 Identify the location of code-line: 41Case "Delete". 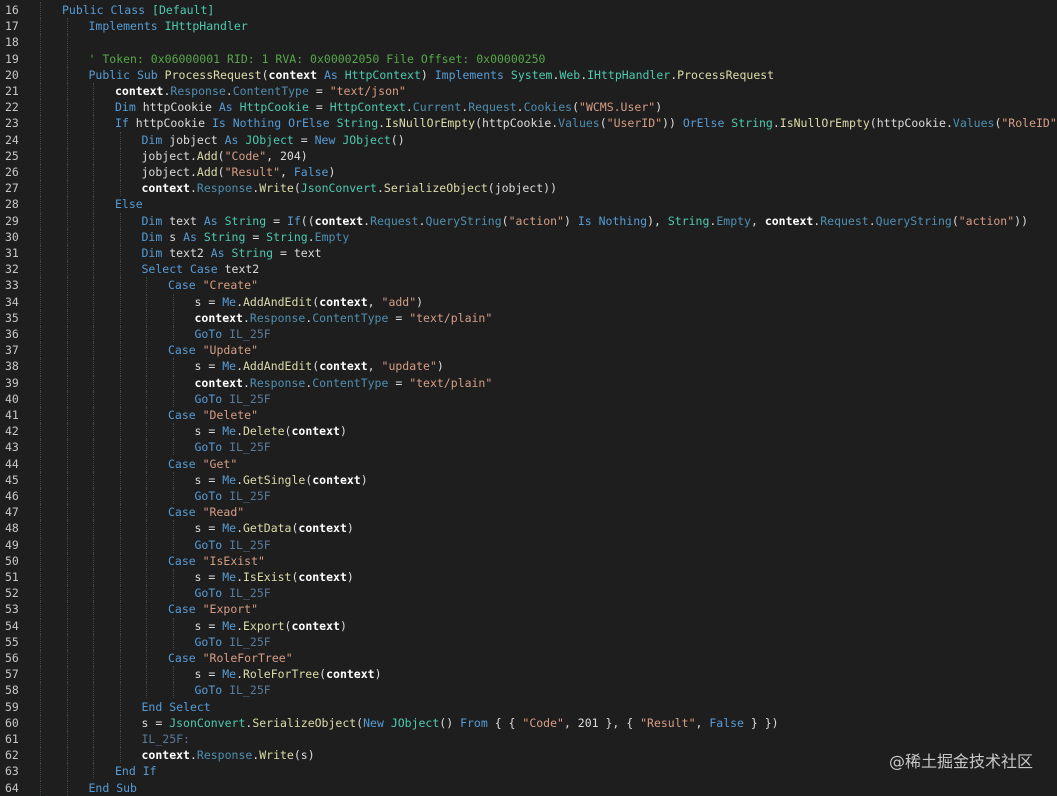
(528, 415).